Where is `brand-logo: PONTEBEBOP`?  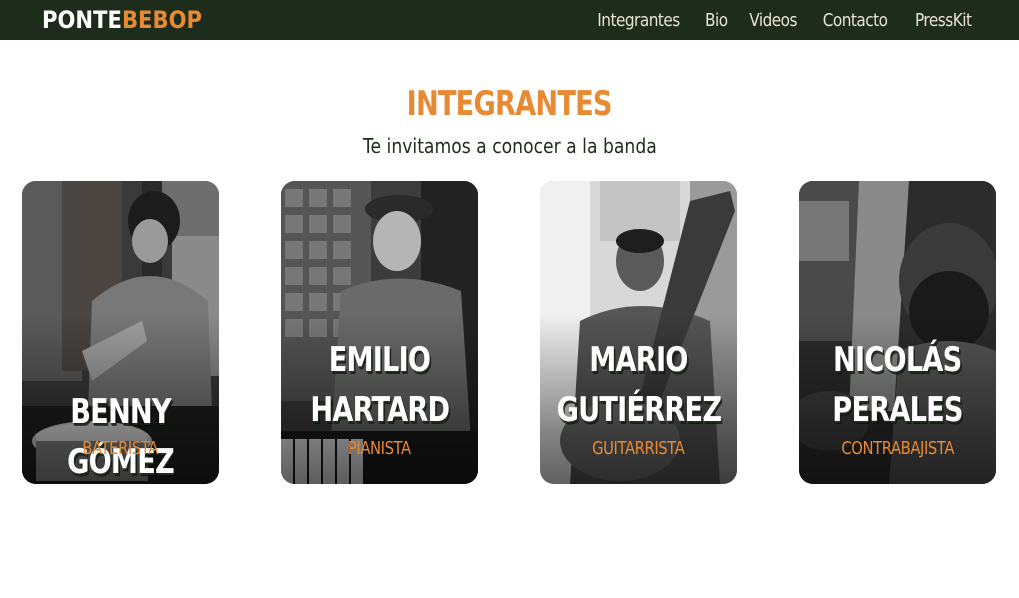
brand-logo: PONTEBEBOP is located at coordinates (122, 20).